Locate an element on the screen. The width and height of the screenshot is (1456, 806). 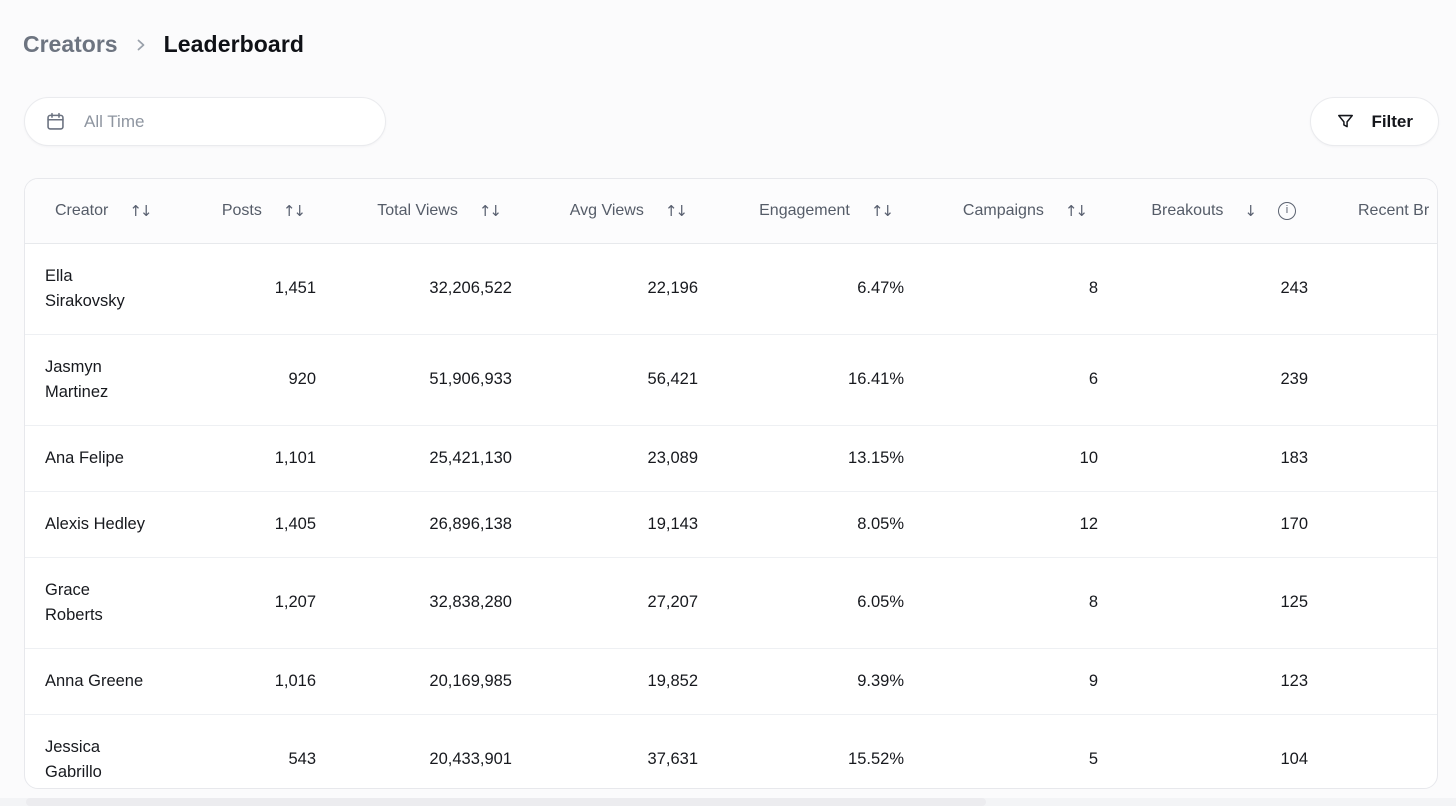
cell-engagement: 6.05% is located at coordinates (880, 602).